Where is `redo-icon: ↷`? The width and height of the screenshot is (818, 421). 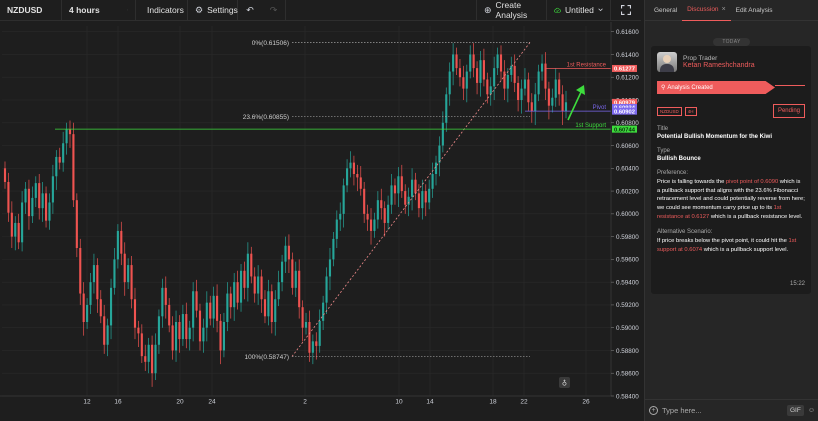 redo-icon: ↷ is located at coordinates (273, 9).